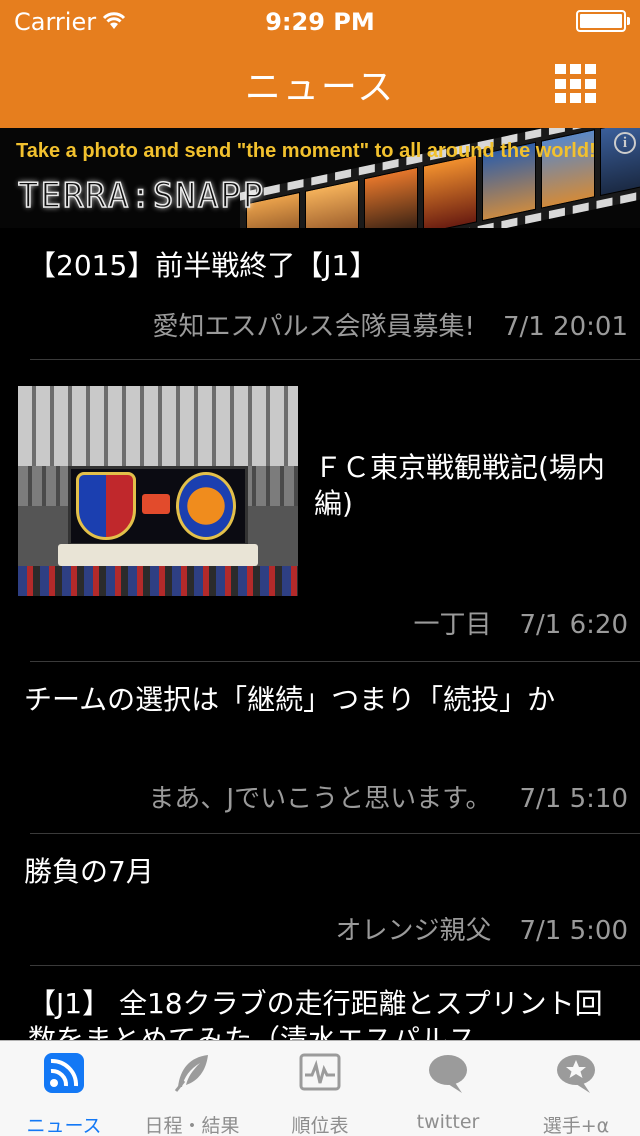  What do you see at coordinates (576, 1125) in the screenshot?
I see `tab-label: 選手+α` at bounding box center [576, 1125].